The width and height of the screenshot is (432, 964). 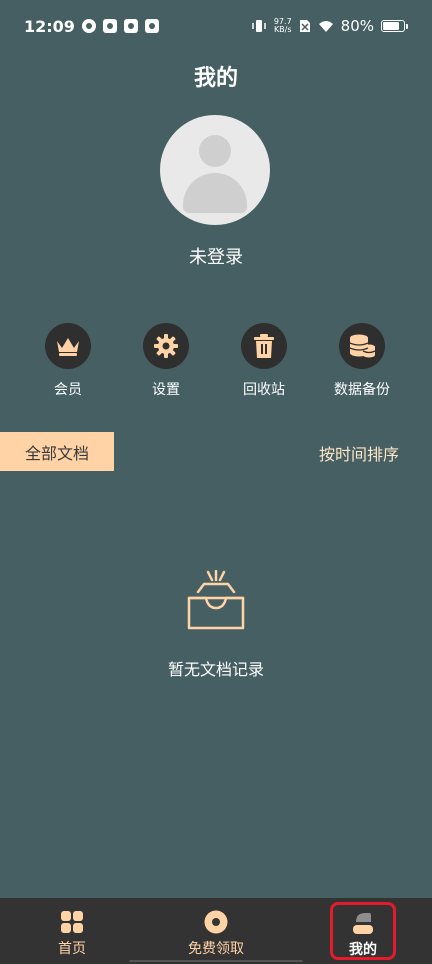 I want to click on sort-by-time-button: 按时间排序, so click(x=359, y=453).